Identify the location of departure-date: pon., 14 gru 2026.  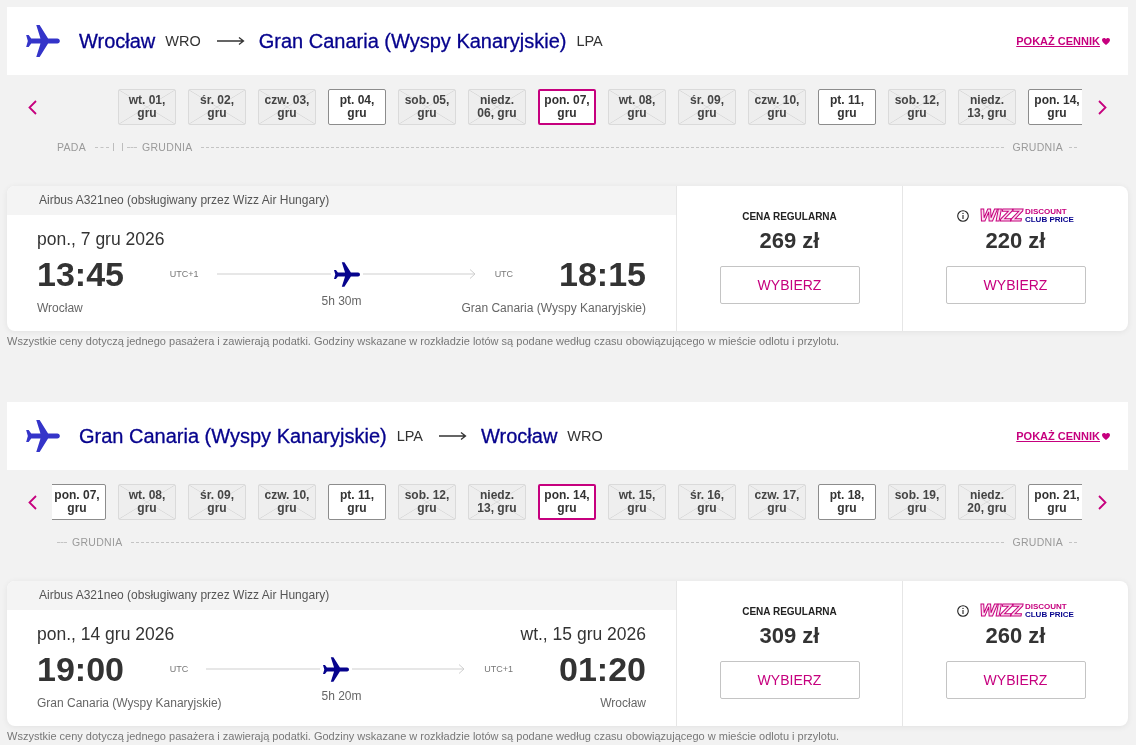
(106, 634).